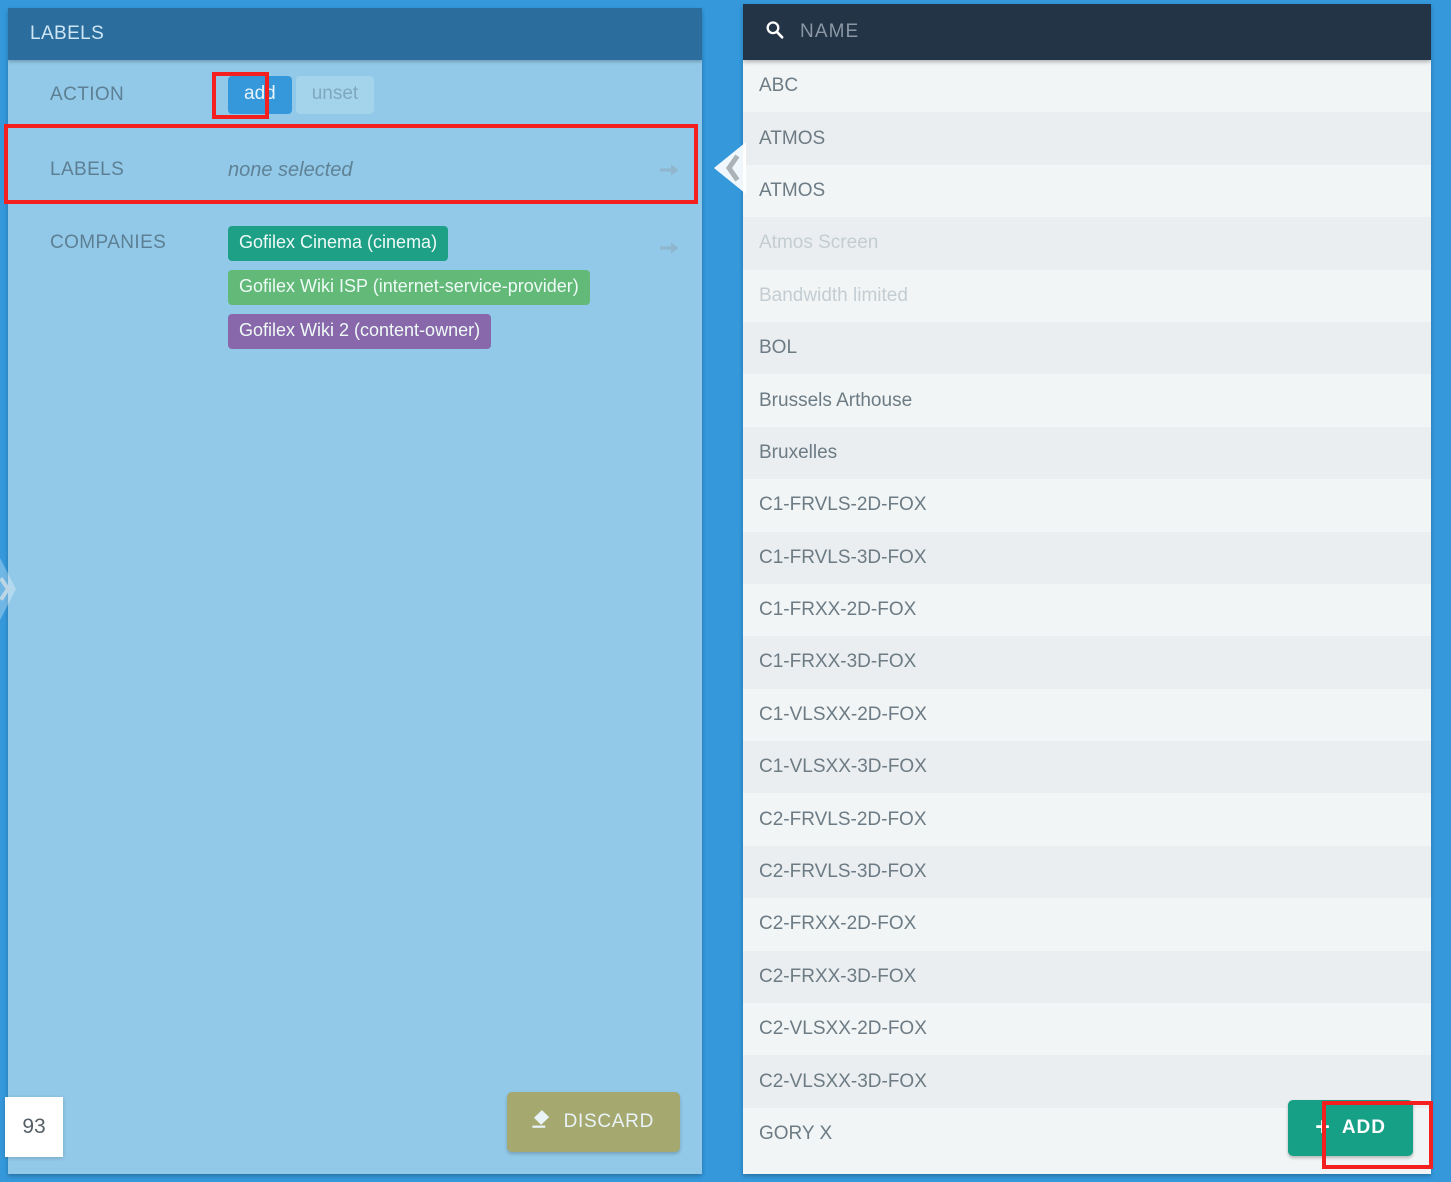 This screenshot has width=1451, height=1182. Describe the element at coordinates (819, 243) in the screenshot. I see `list-item-label: Atmos Screen` at that location.